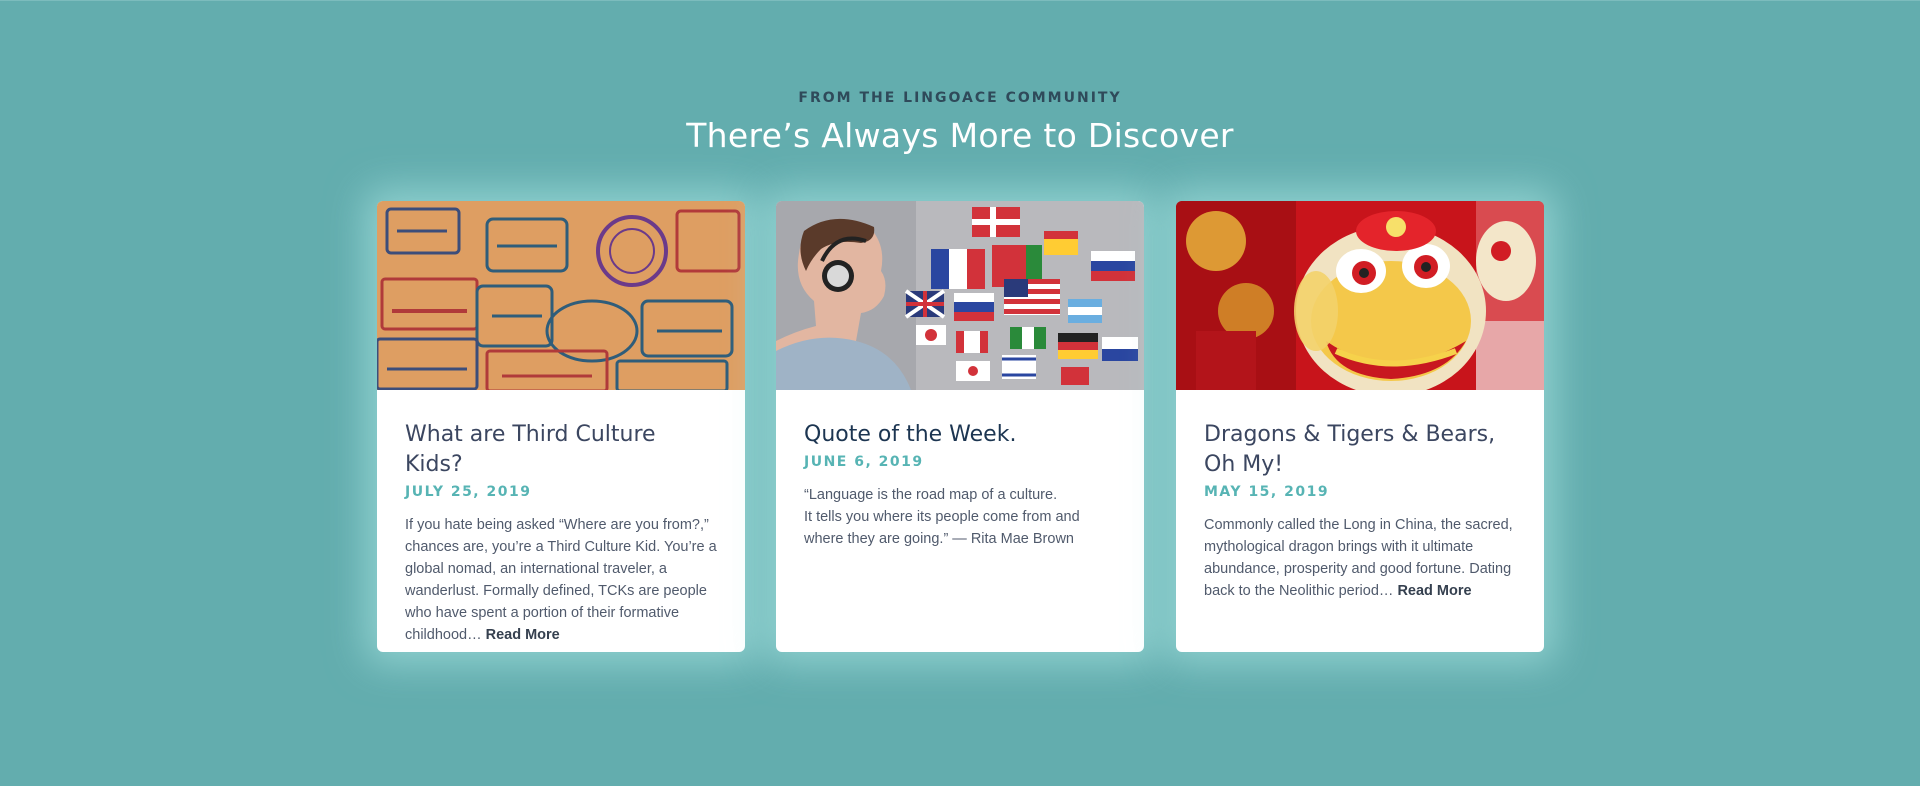 The width and height of the screenshot is (1920, 786). What do you see at coordinates (561, 450) in the screenshot?
I see `card-title: What are Third Culture Kids?` at bounding box center [561, 450].